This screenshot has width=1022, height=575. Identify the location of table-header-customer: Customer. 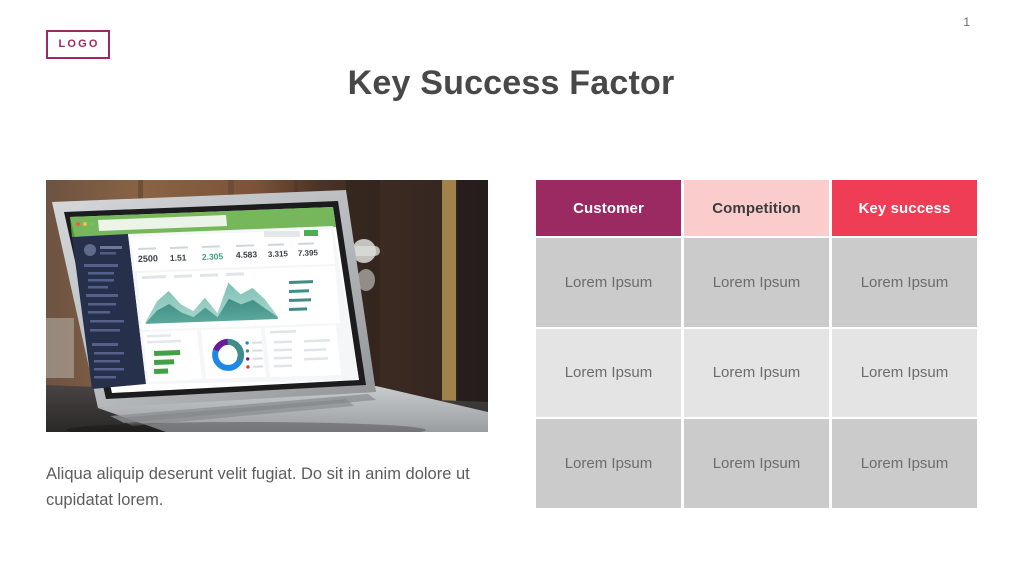
(608, 208).